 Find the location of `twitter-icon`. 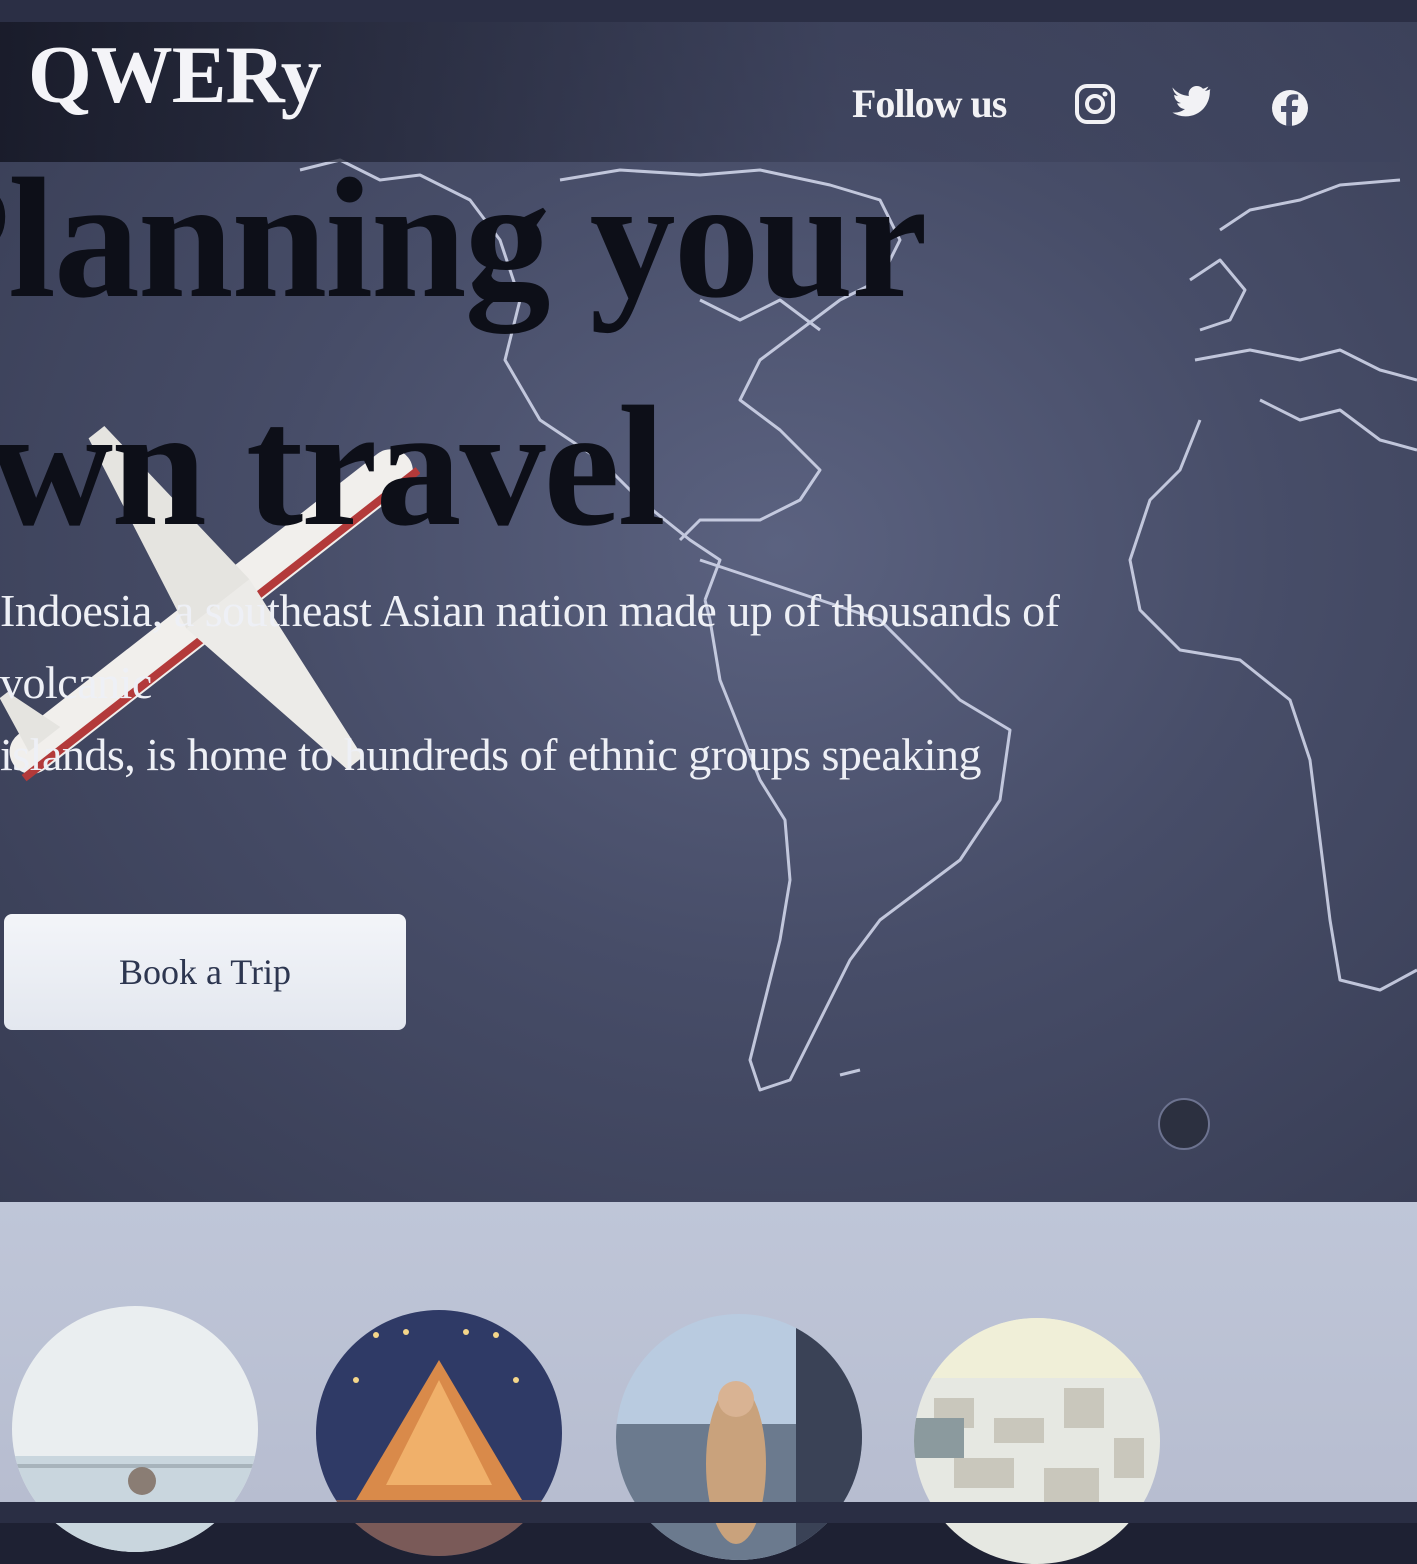

twitter-icon is located at coordinates (1192, 104).